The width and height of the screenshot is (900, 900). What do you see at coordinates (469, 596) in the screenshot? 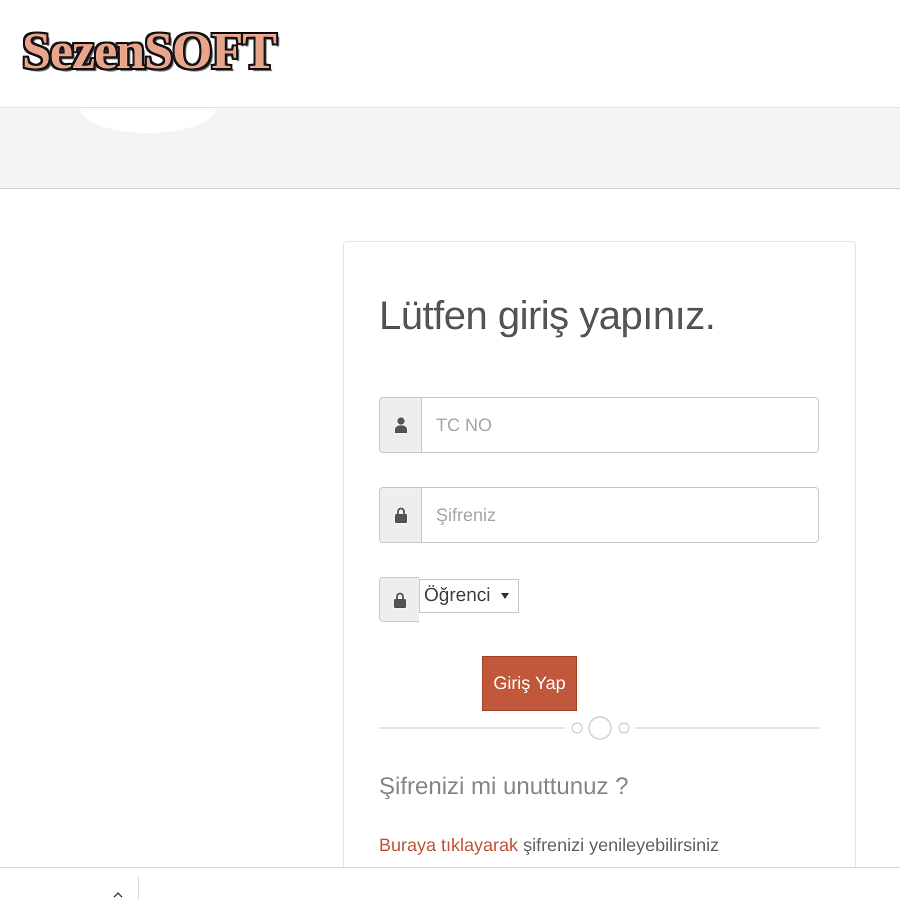
I see `role-dropdown: Öğrenci` at bounding box center [469, 596].